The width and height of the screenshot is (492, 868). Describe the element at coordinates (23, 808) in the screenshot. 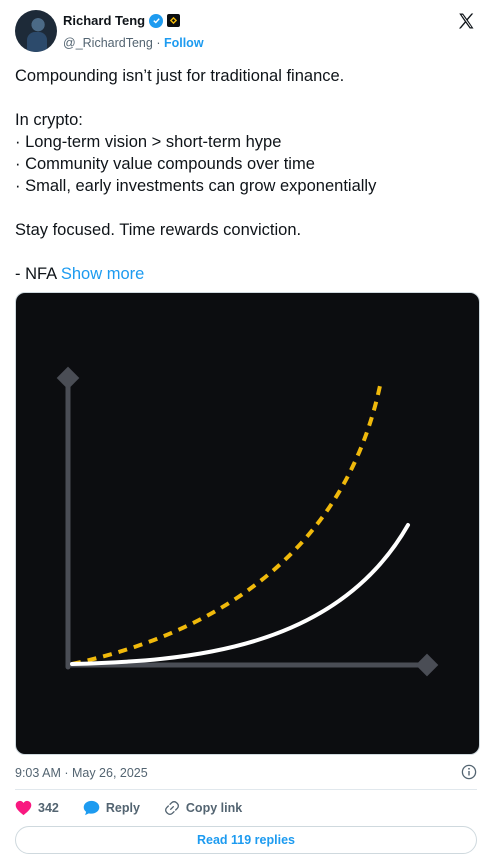

I see `heart-icon` at that location.